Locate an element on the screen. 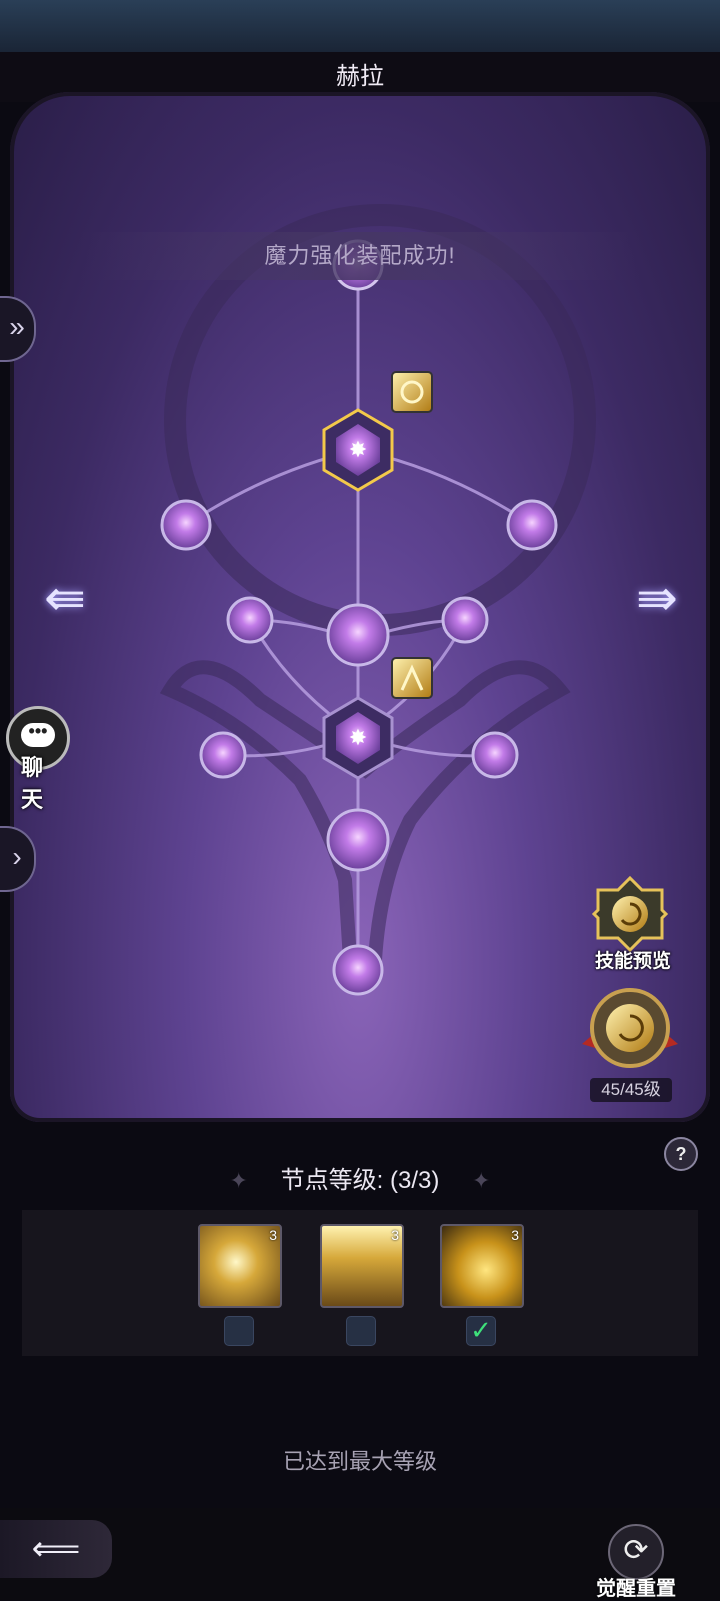  chat-label: 聊 天 is located at coordinates (33, 783).